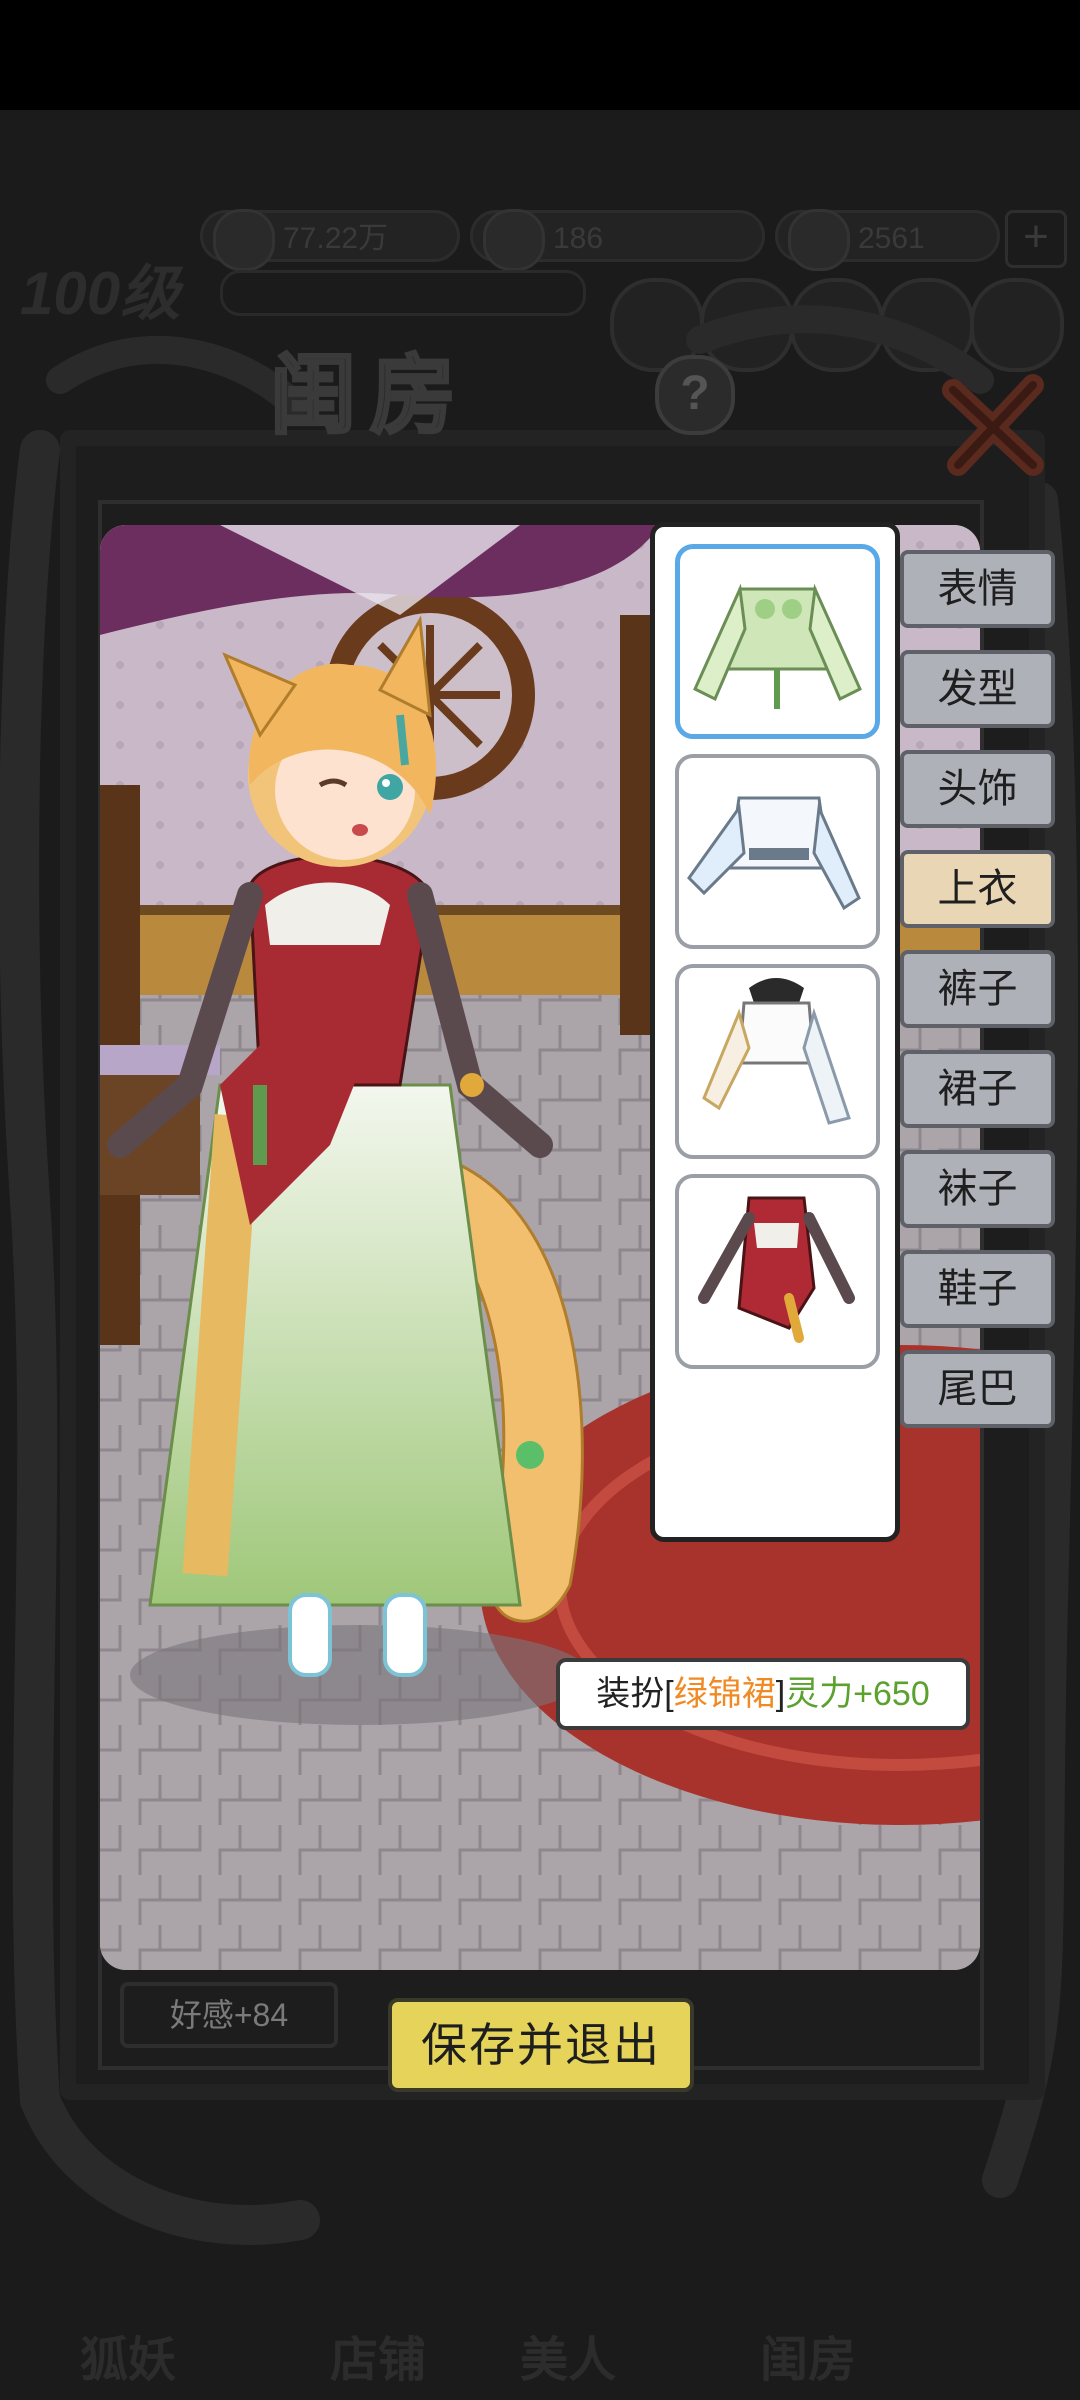 Image resolution: width=1080 pixels, height=2400 pixels. Describe the element at coordinates (977, 689) in the screenshot. I see `tab-hairstyle: 发型` at that location.